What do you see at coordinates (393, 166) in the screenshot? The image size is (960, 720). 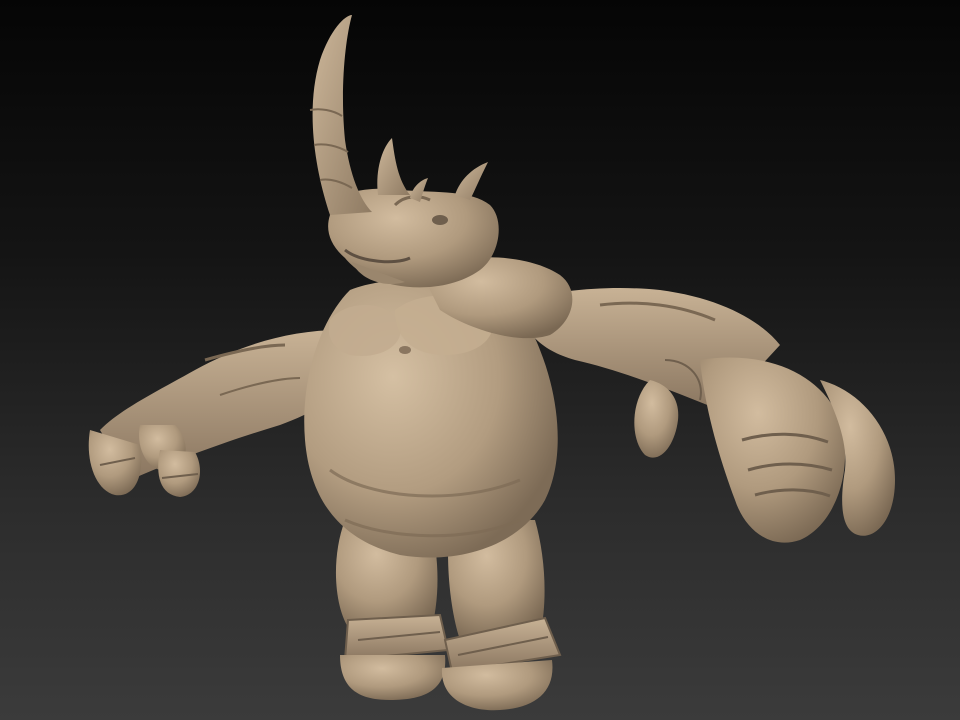 I see `small-horn` at bounding box center [393, 166].